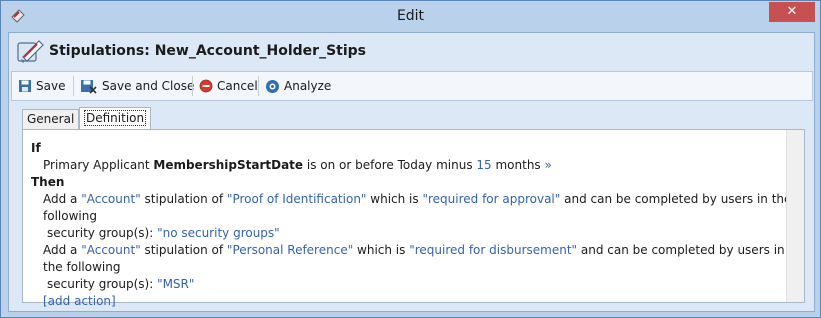  Describe the element at coordinates (483, 165) in the screenshot. I see `condition-value-link: 15` at that location.